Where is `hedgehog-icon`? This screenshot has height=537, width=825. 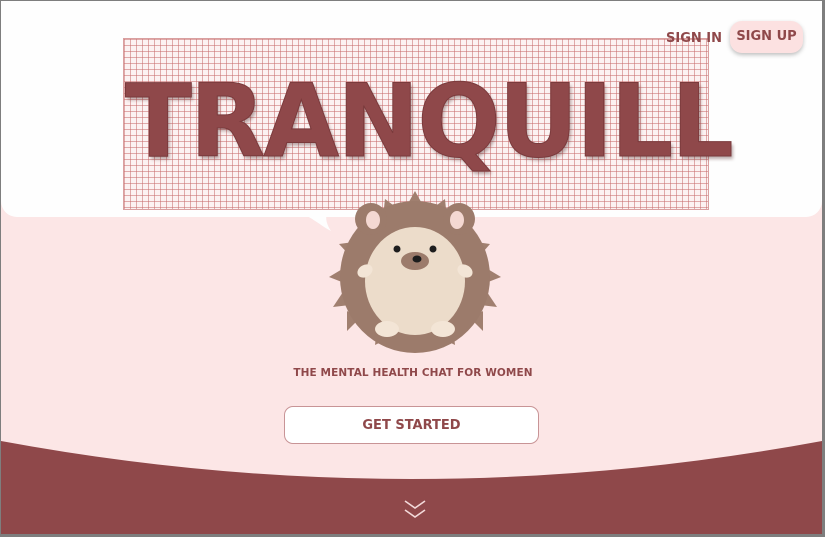 hedgehog-icon is located at coordinates (415, 272).